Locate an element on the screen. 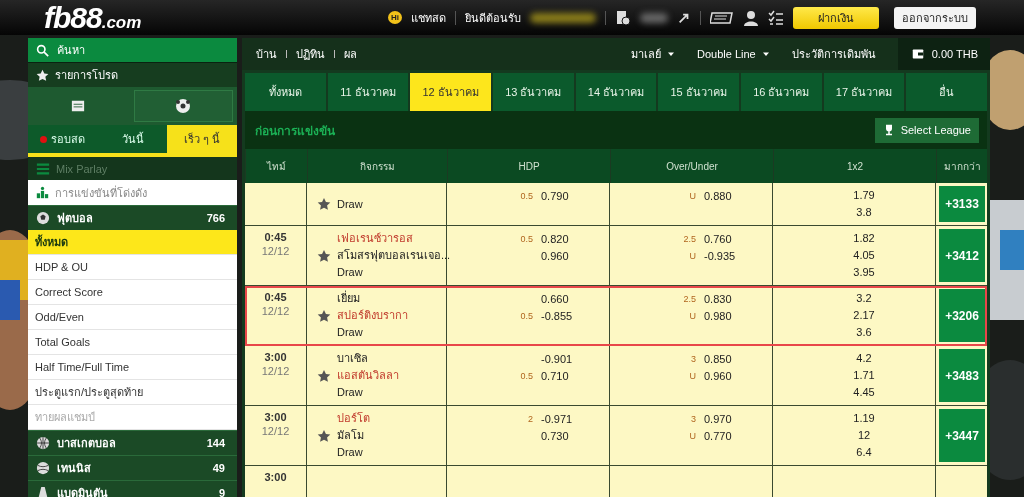 Image resolution: width=1024 pixels, height=497 pixels. odds-value: 0.660 is located at coordinates (555, 298).